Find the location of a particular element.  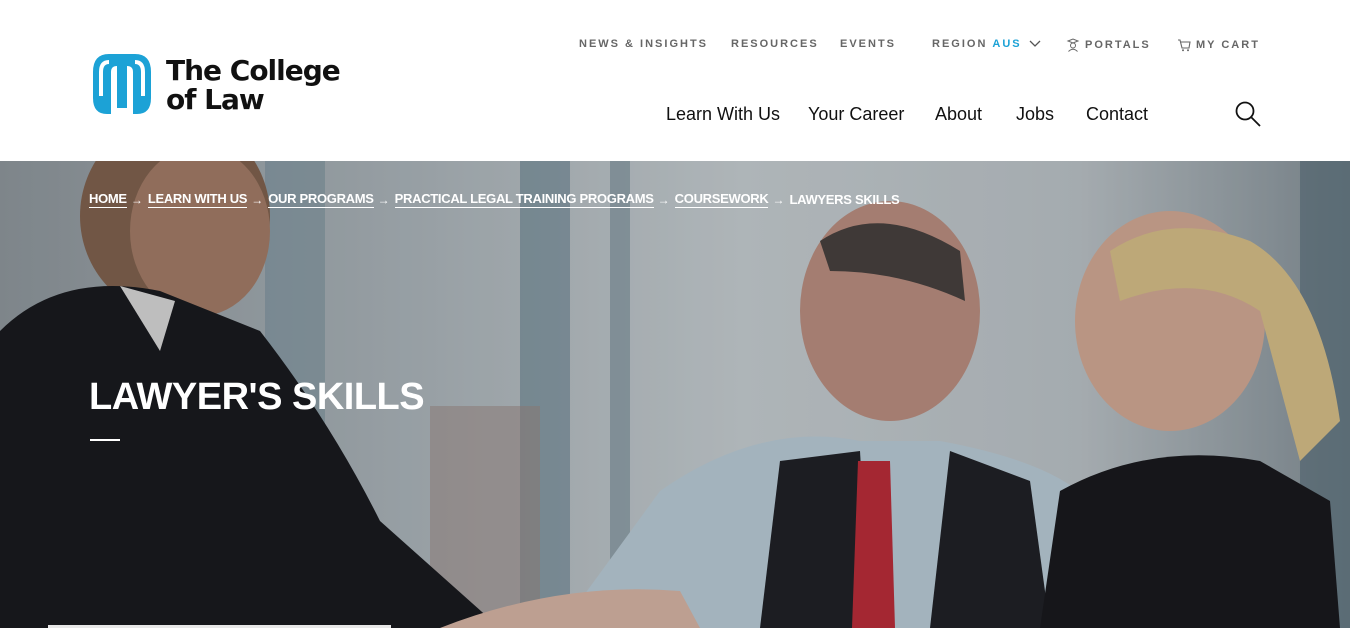

chevron-down-icon is located at coordinates (1035, 43).